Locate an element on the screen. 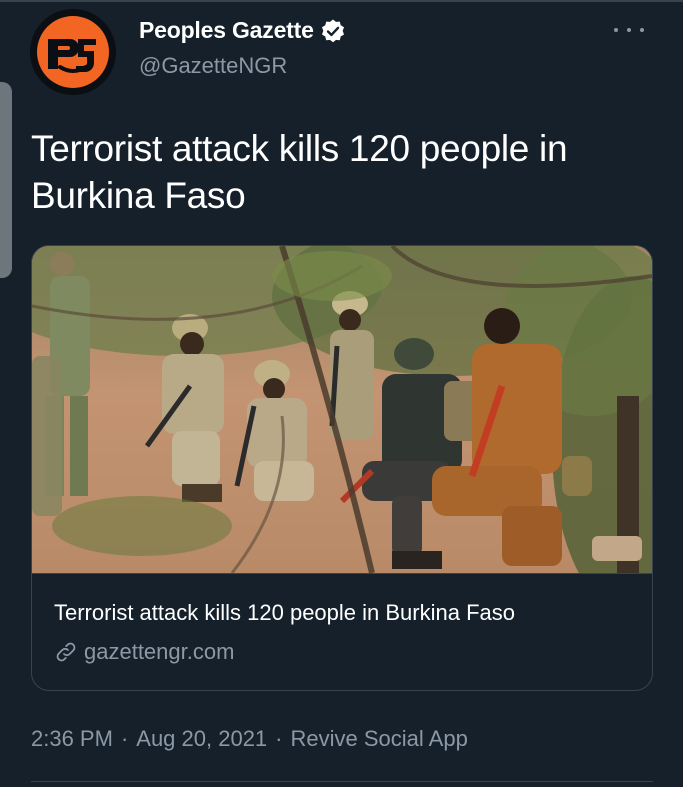 The width and height of the screenshot is (683, 787). tweet-source-app: Revive Social App is located at coordinates (379, 739).